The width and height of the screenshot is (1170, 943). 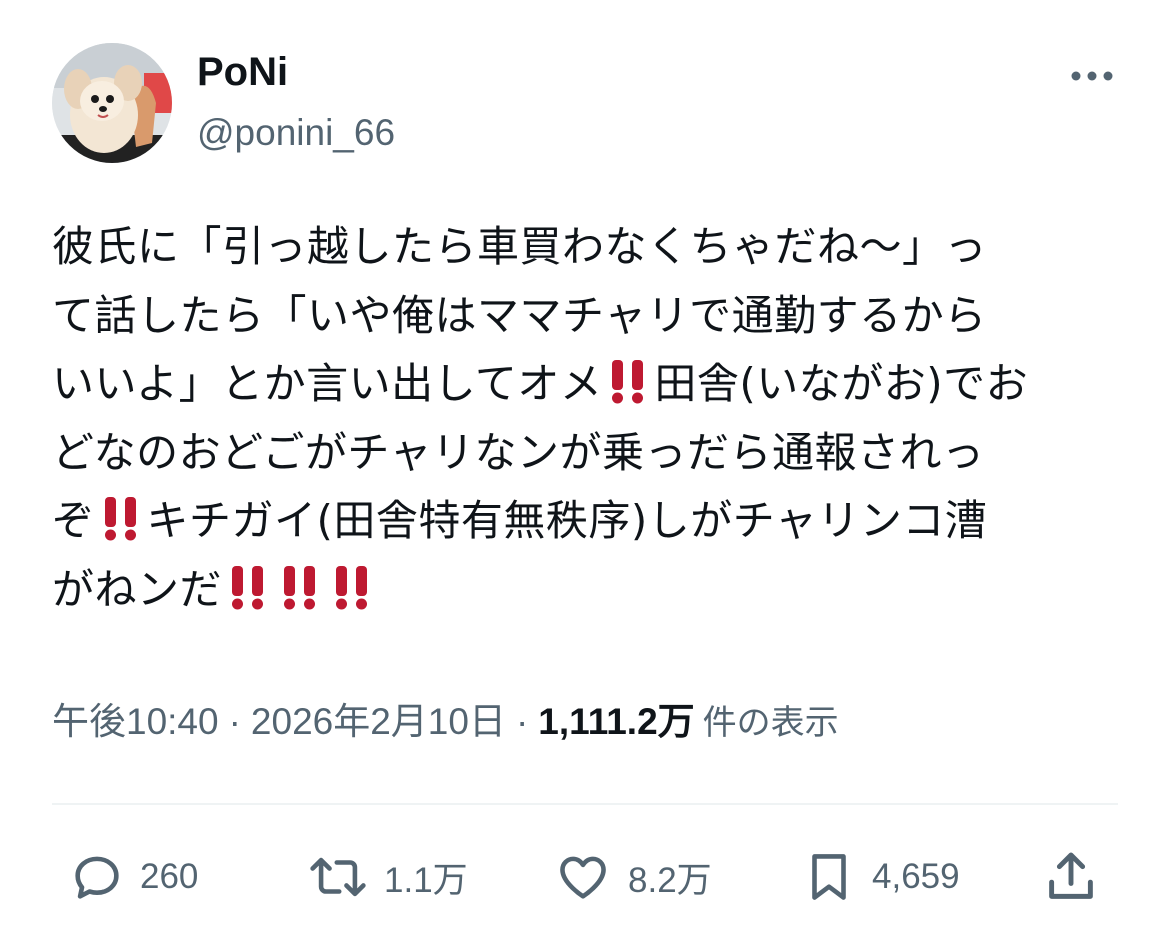 What do you see at coordinates (519, 315) in the screenshot?
I see `tweet-line: て話したら「いや俺はママチャリで通勤するから` at bounding box center [519, 315].